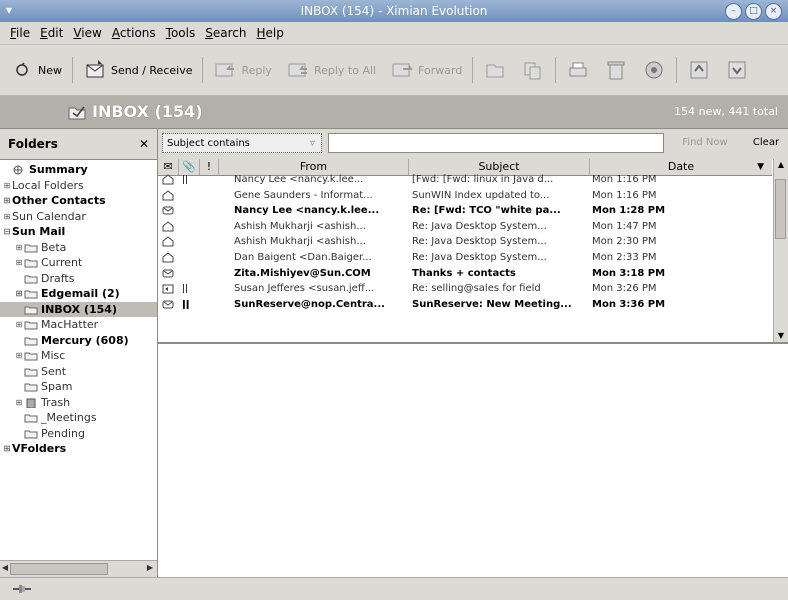 Image resolution: width=788 pixels, height=600 pixels. I want to click on folder-label: Other Contacts, so click(59, 201).